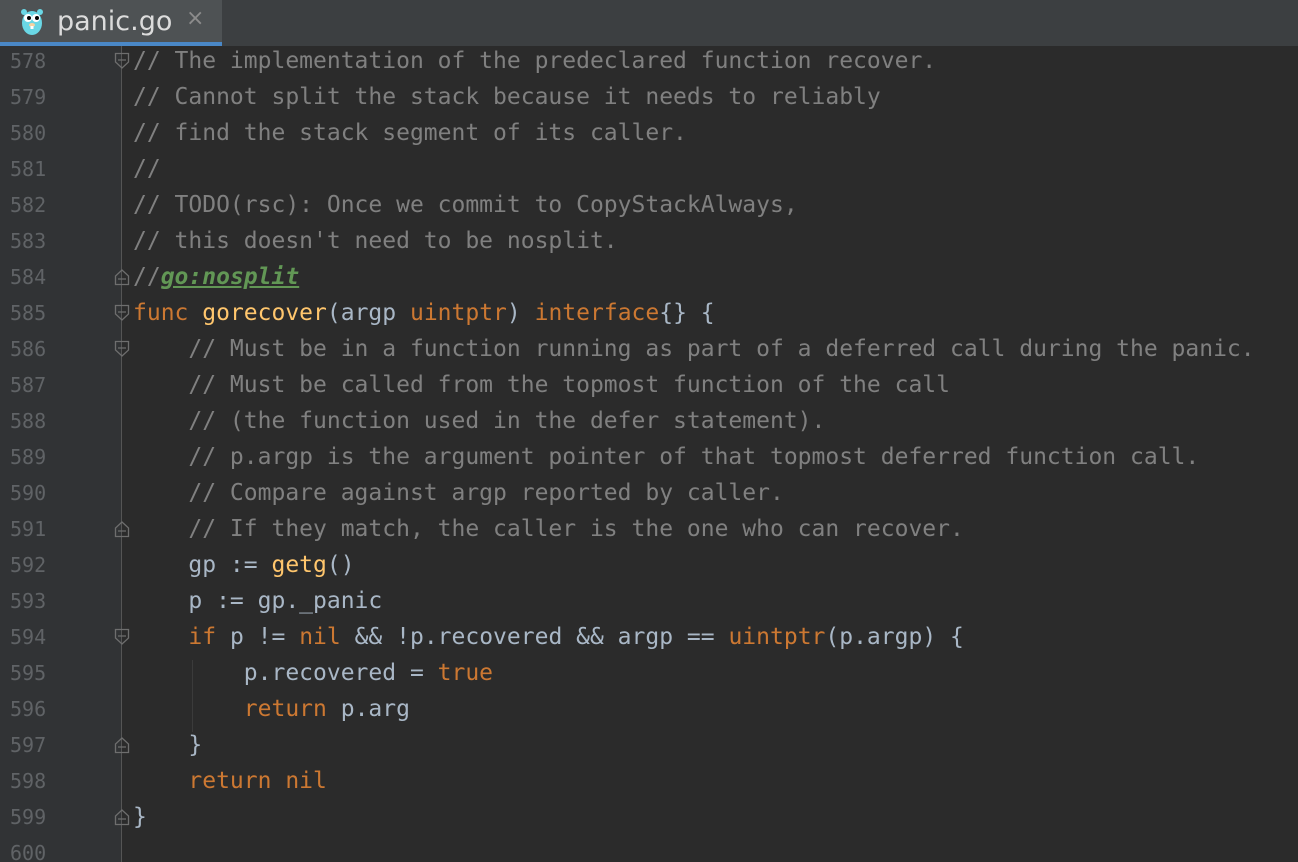 This screenshot has width=1298, height=862. Describe the element at coordinates (28, 781) in the screenshot. I see `line-number: 598` at that location.